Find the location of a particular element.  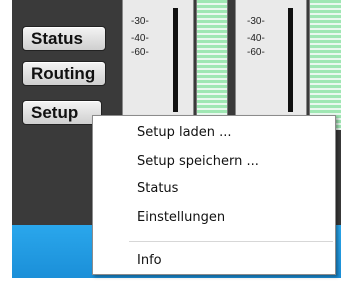

menu-separator is located at coordinates (231, 241).